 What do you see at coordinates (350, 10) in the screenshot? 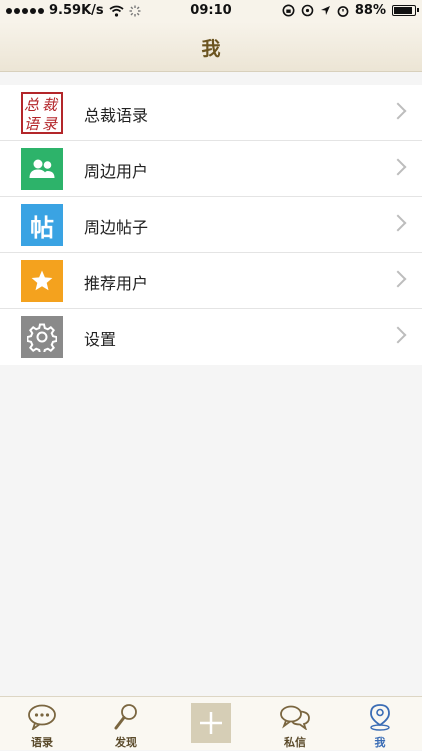
I see `status-right: 88%` at bounding box center [350, 10].